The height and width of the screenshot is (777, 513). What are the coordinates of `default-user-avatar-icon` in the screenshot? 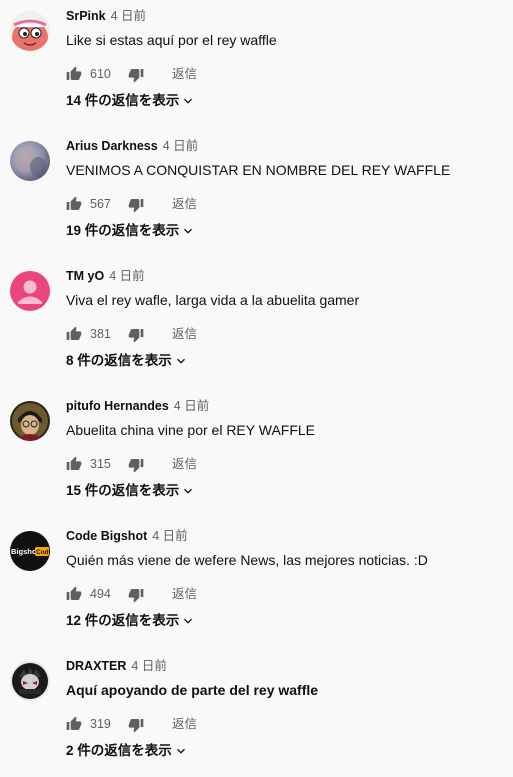 It's located at (30, 291).